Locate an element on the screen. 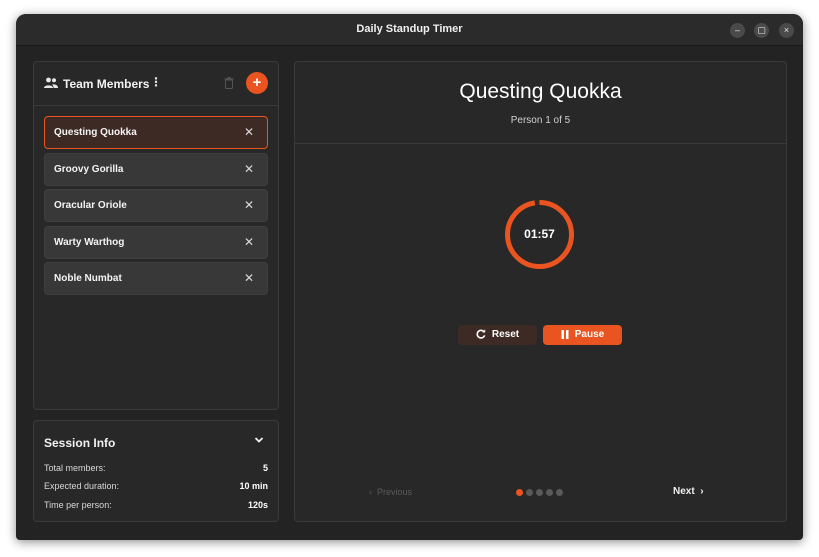 The height and width of the screenshot is (557, 819). team-members-header: Team Members ⋮ + is located at coordinates (156, 84).